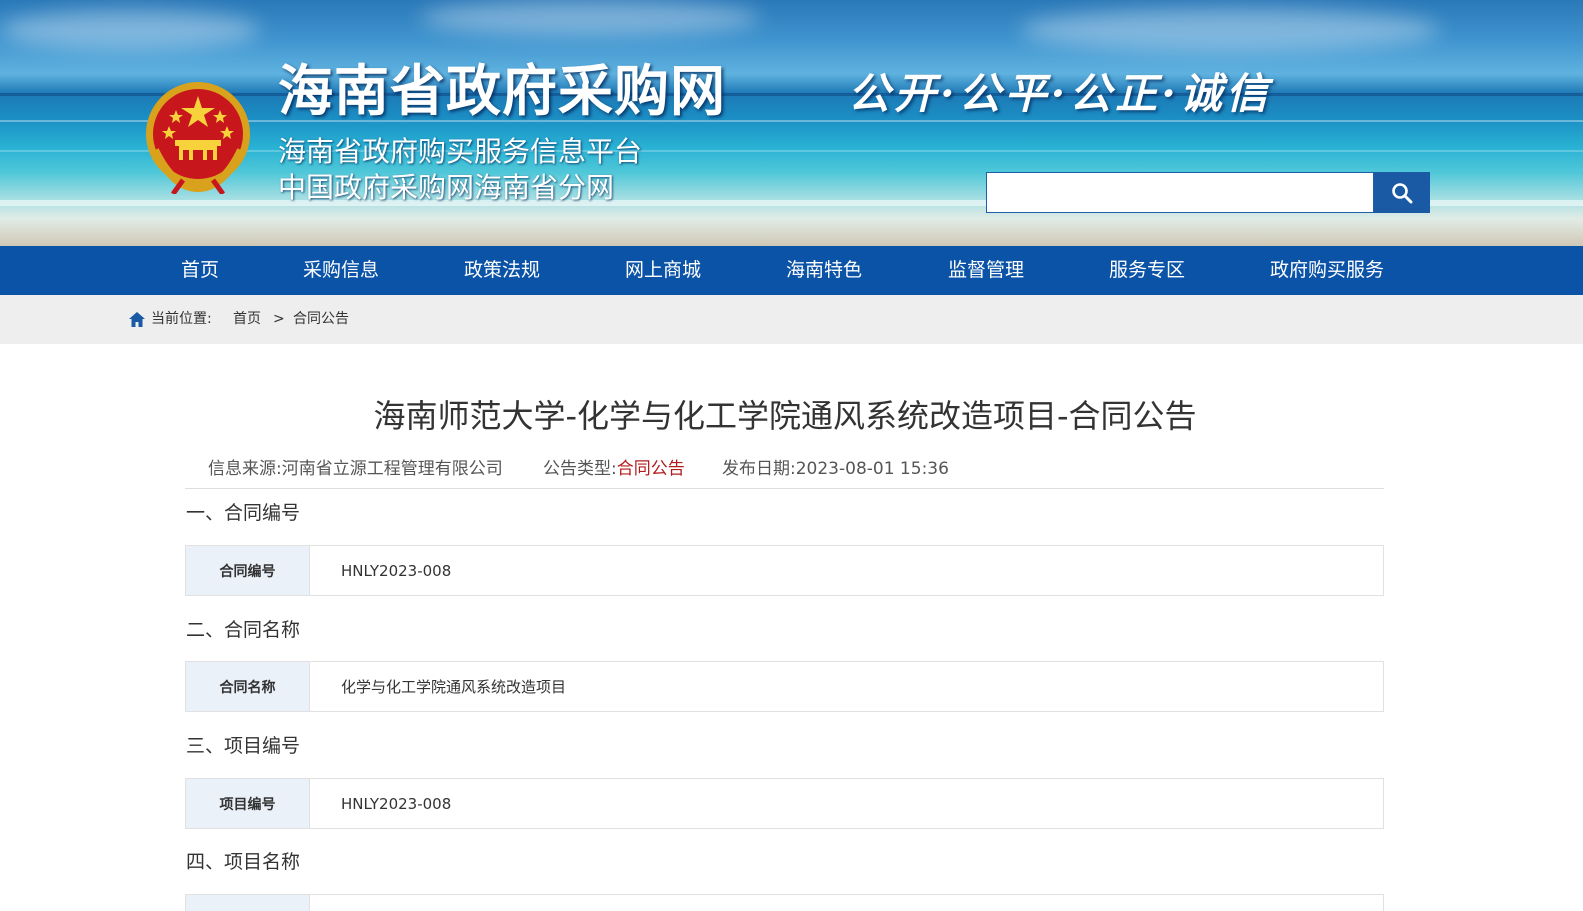 This screenshot has height=911, width=1583. What do you see at coordinates (872, 469) in the screenshot?
I see `meta-date-value: 2023-08-01 15:36` at bounding box center [872, 469].